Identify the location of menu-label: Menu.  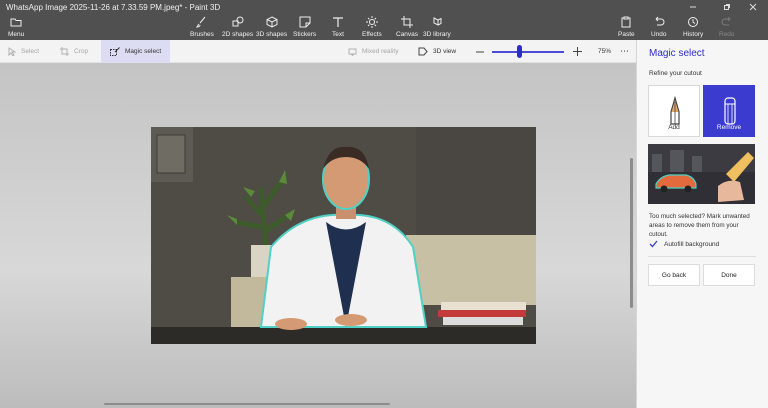
(16, 34).